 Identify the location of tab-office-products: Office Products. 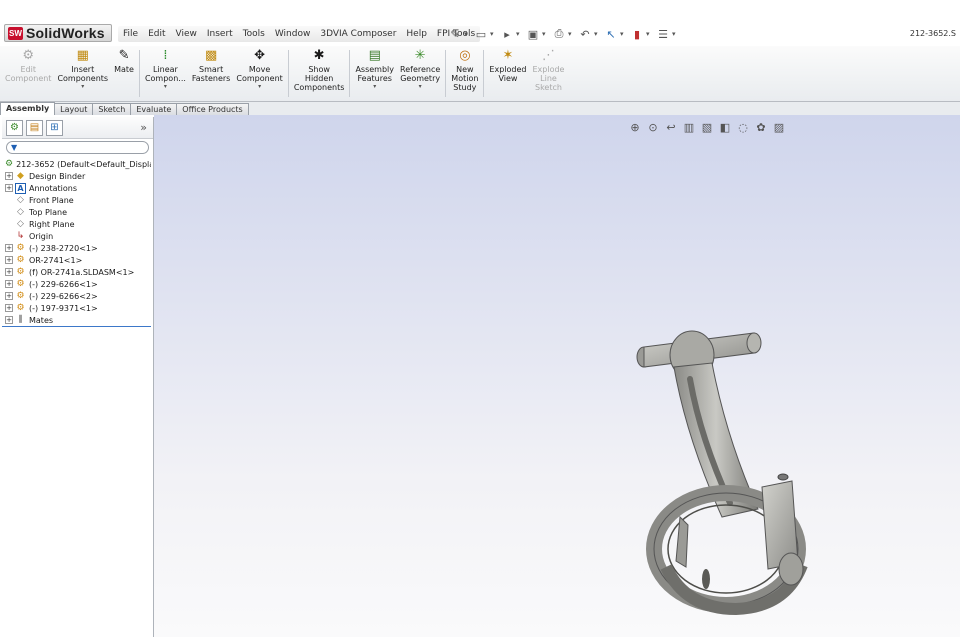
(212, 109).